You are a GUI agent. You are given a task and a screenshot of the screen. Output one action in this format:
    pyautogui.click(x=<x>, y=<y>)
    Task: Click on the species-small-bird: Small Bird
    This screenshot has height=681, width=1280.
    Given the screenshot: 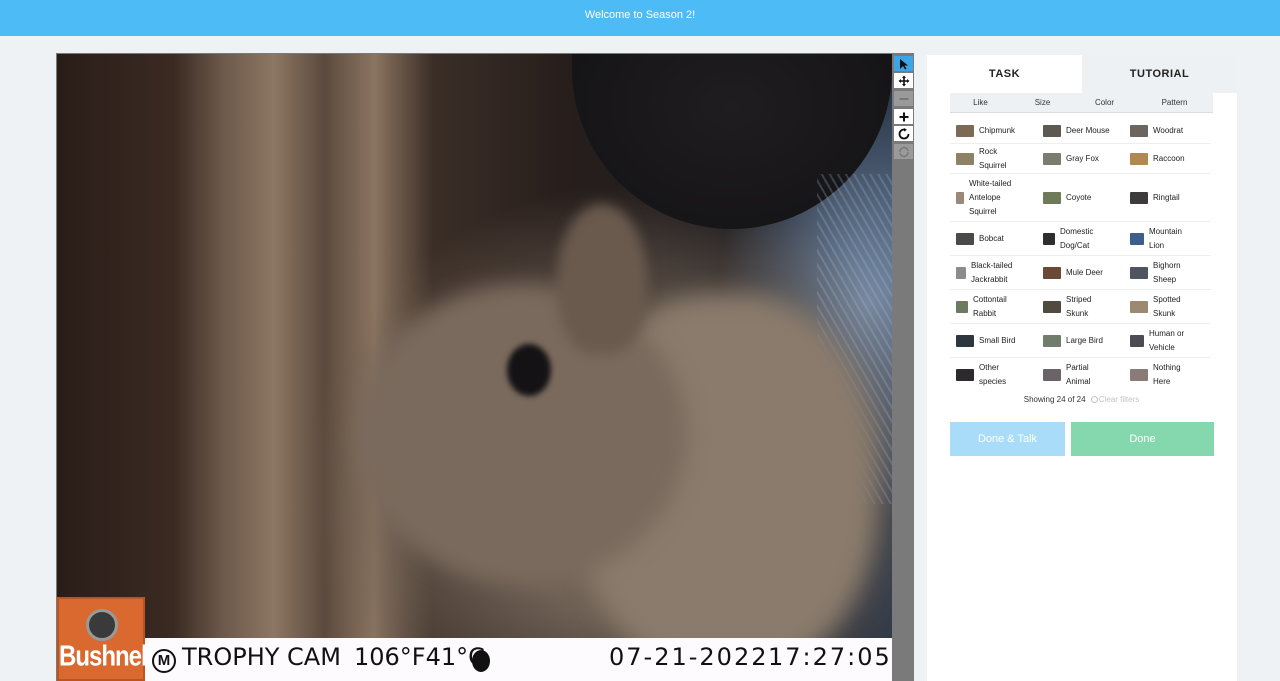 What is the action you would take?
    pyautogui.click(x=993, y=341)
    